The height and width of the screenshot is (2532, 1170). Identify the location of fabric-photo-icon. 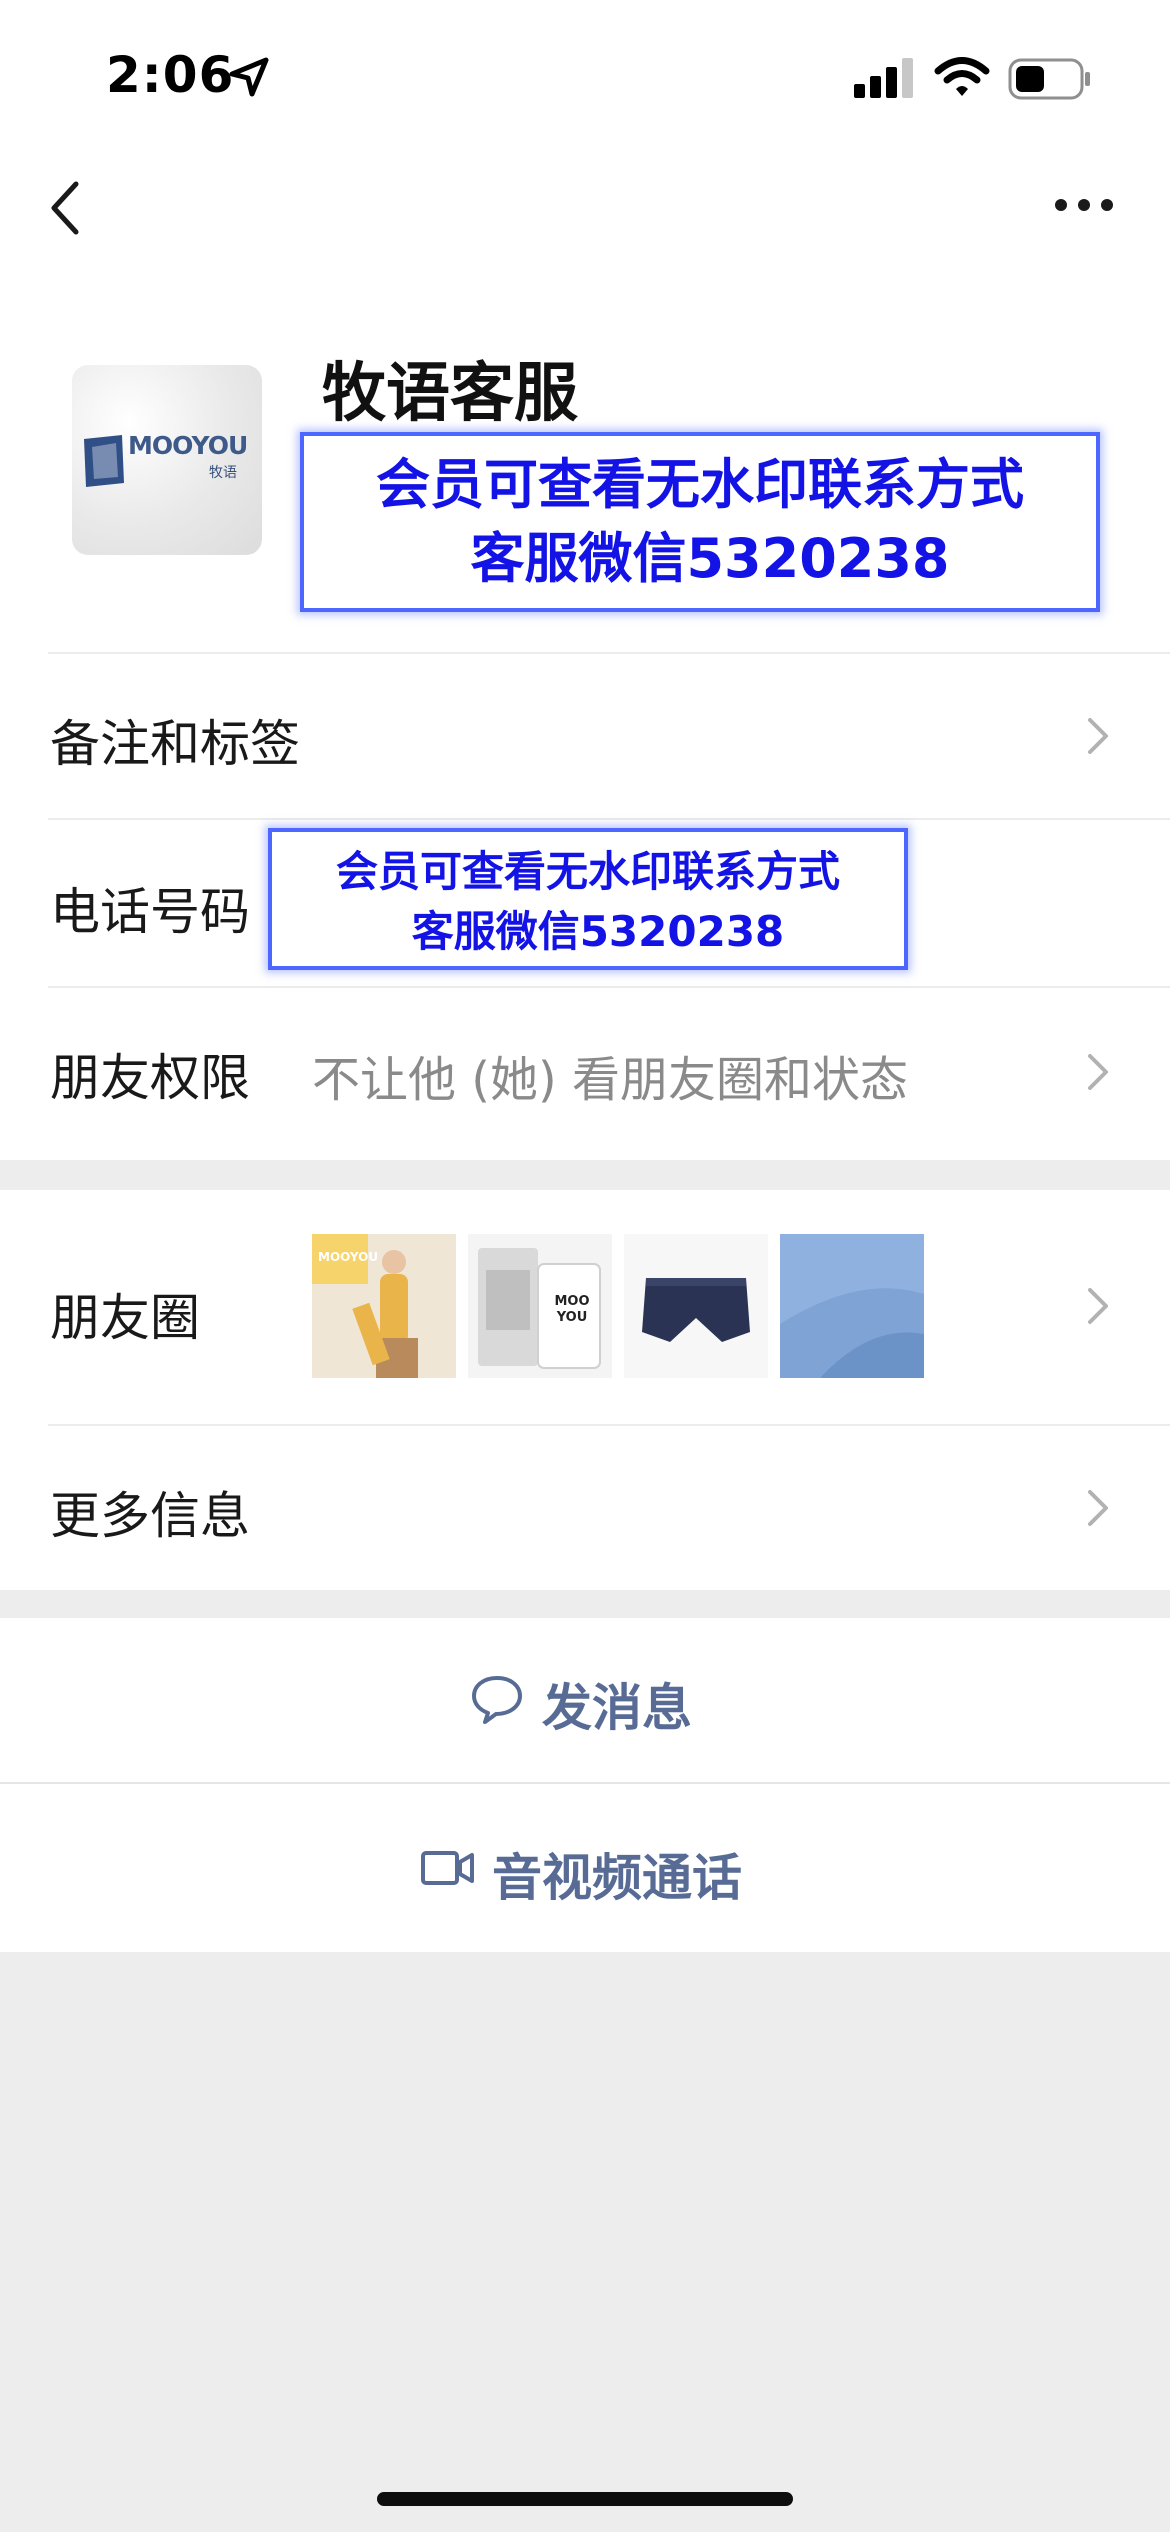
(852, 1306).